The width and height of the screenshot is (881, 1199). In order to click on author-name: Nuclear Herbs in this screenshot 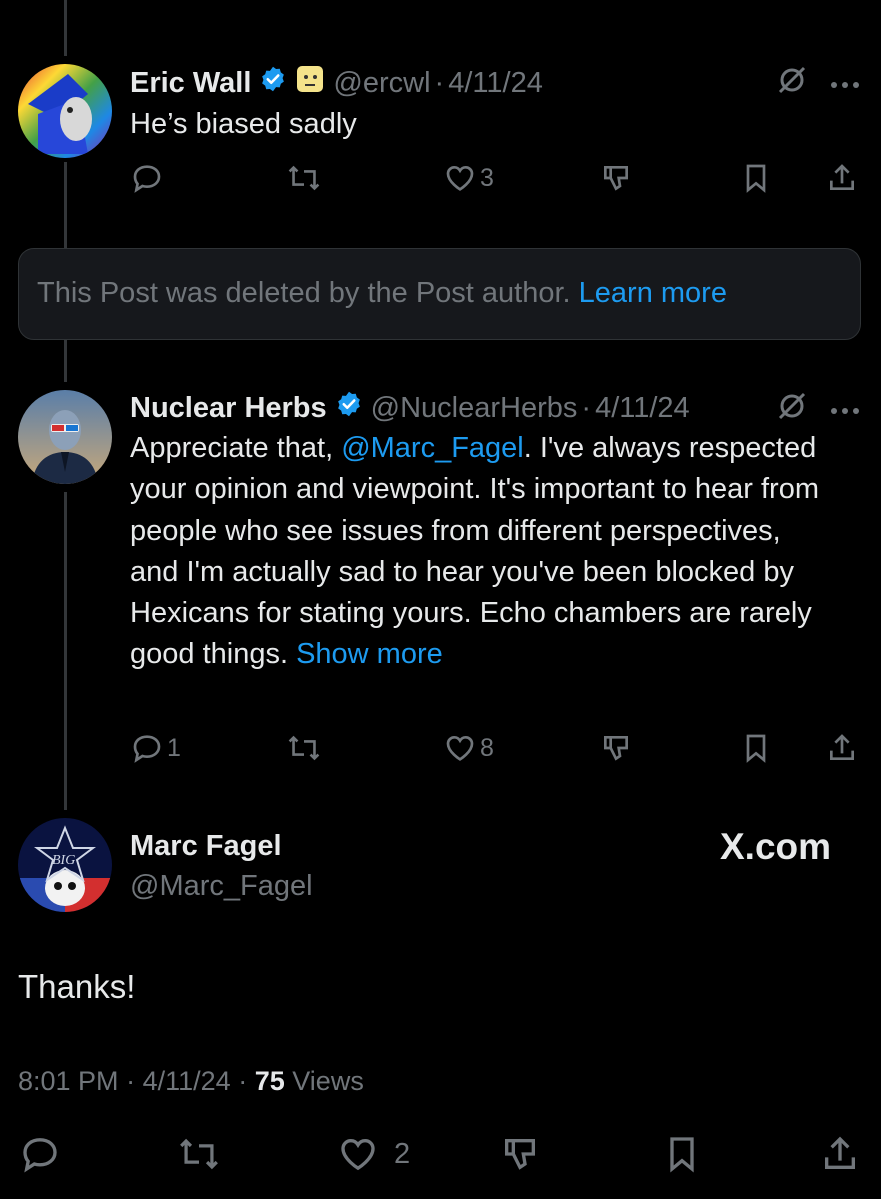, I will do `click(228, 408)`.